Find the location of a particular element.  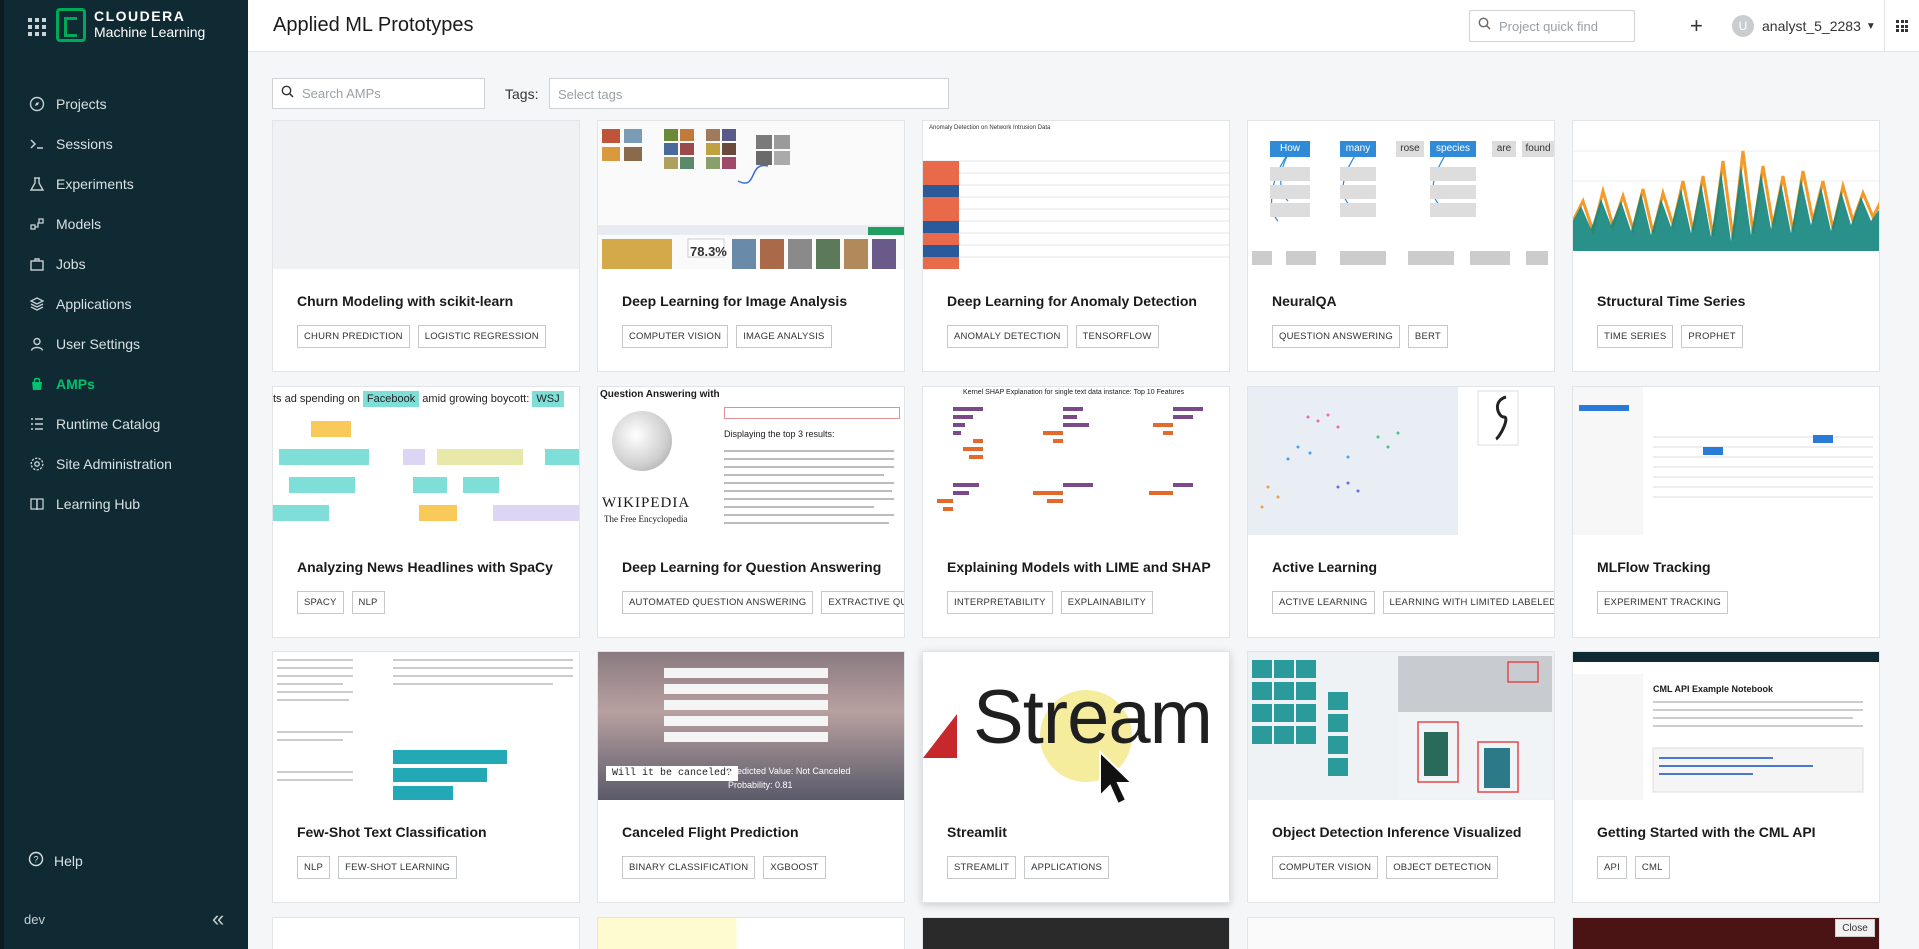

amp-title: Analyzing News Headlines with SpaCy is located at coordinates (425, 567).